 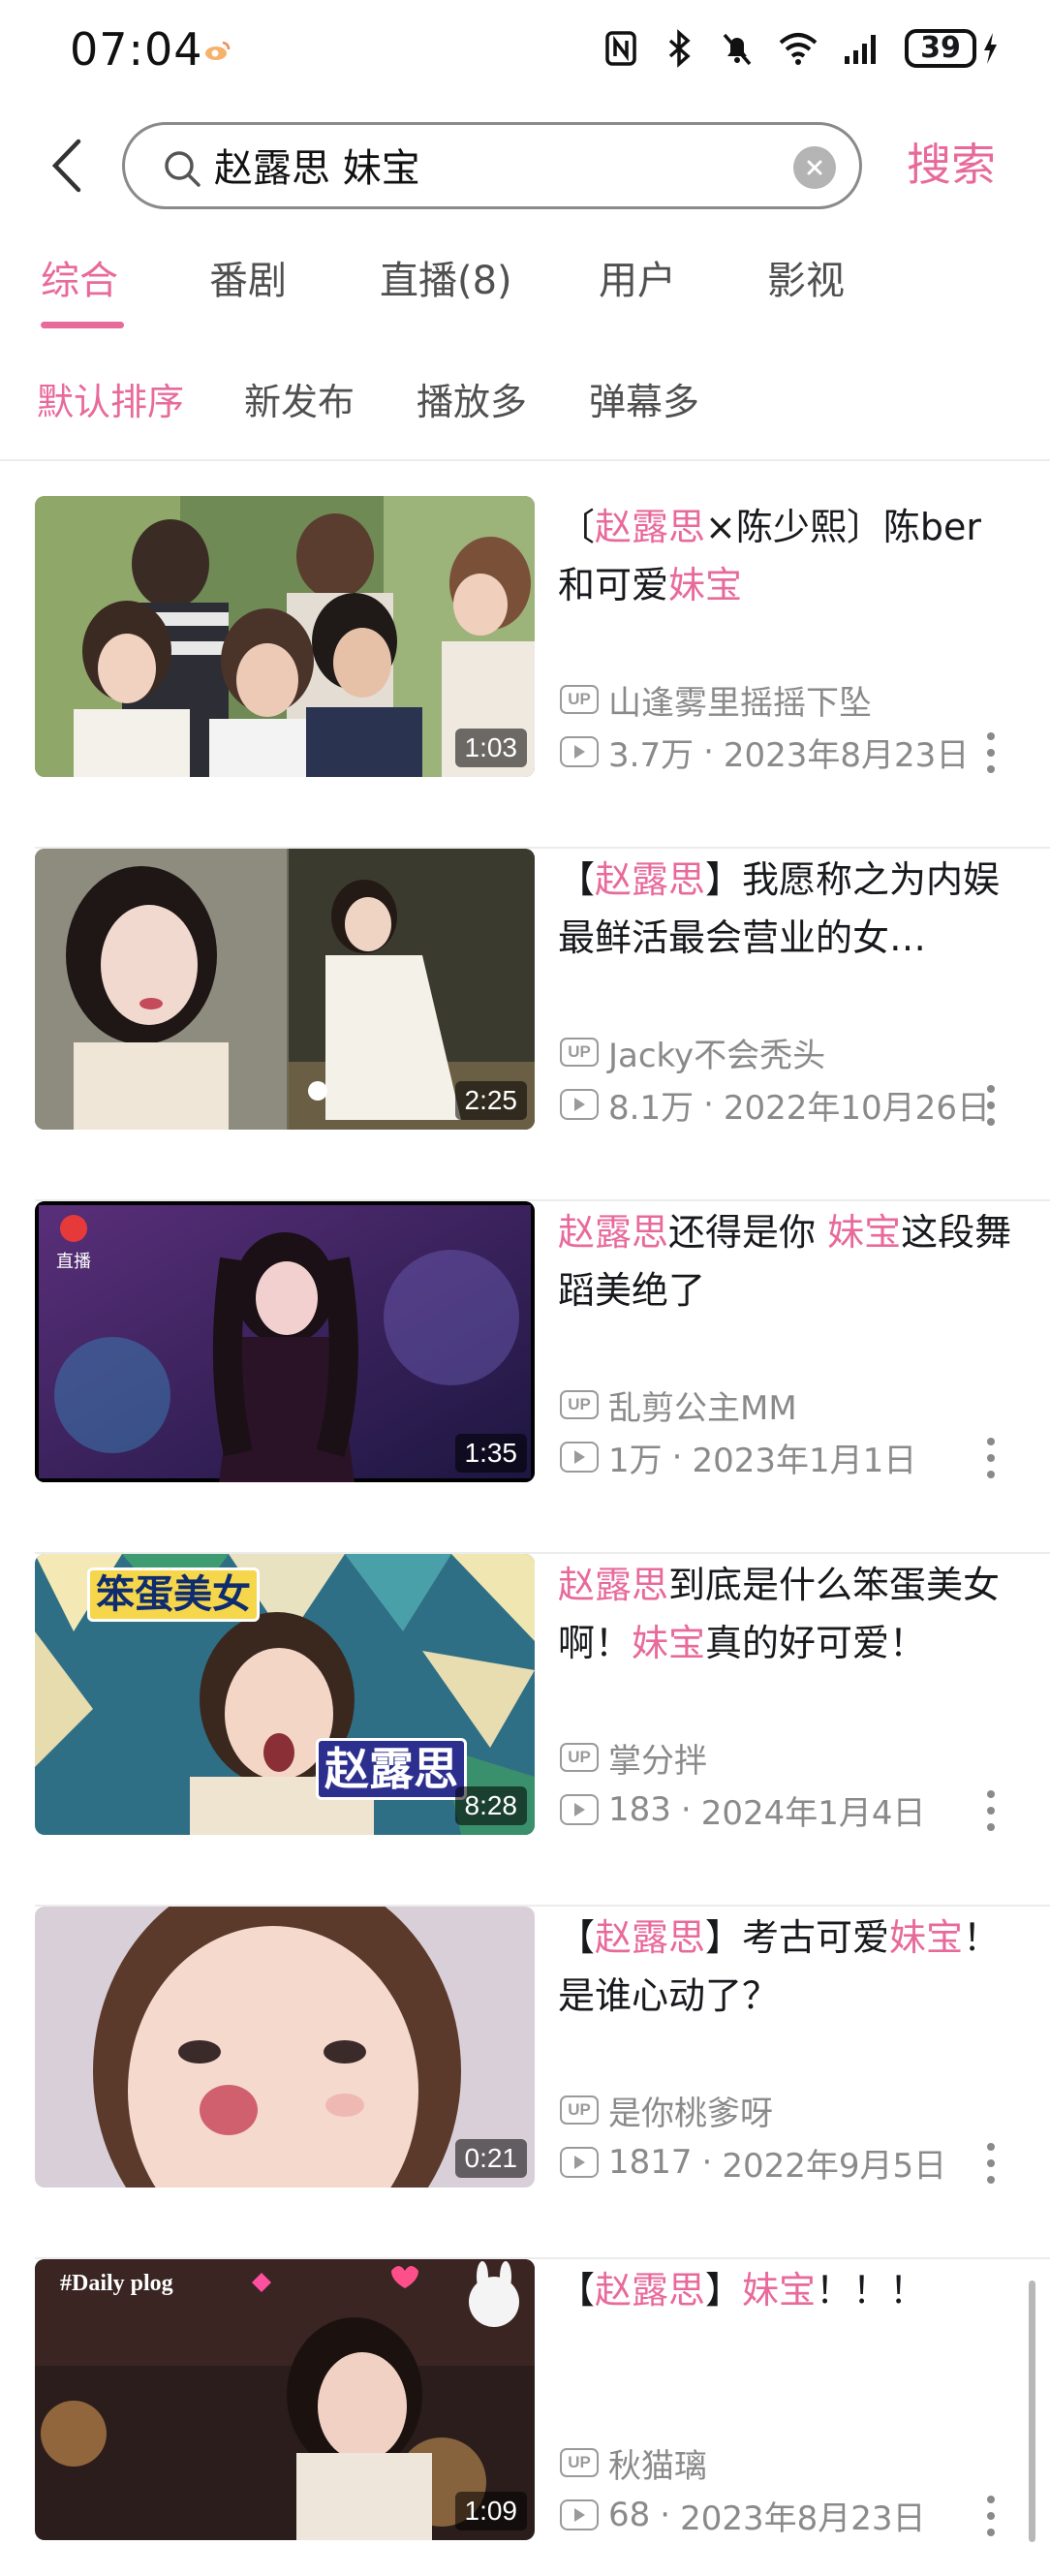 I want to click on video-thumbnail: 笨蛋美女 赵露思 8:28, so click(x=285, y=1694).